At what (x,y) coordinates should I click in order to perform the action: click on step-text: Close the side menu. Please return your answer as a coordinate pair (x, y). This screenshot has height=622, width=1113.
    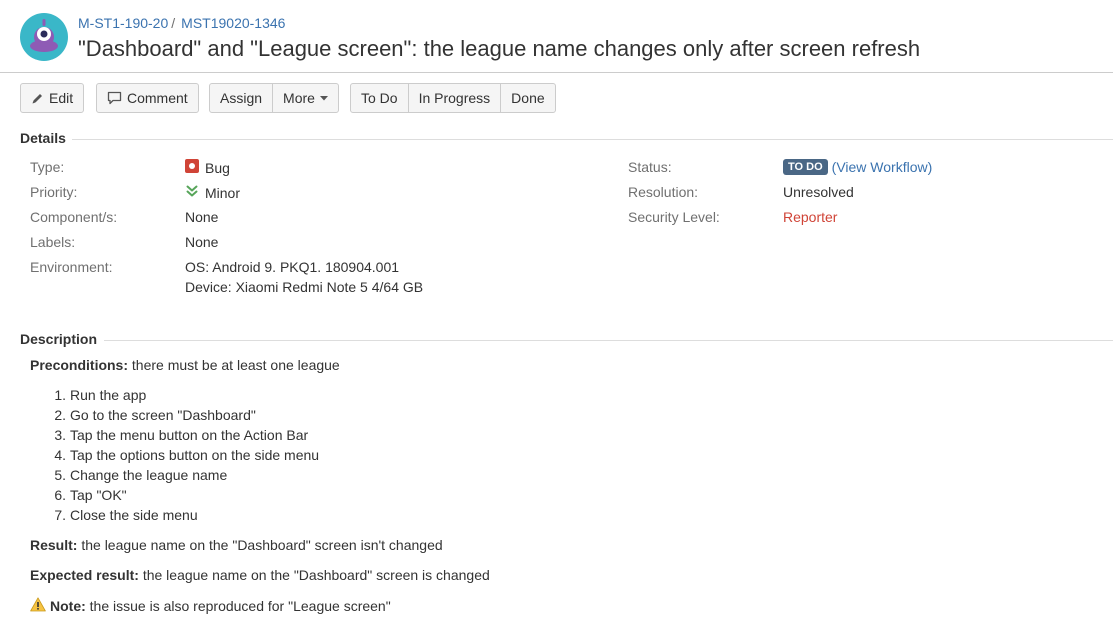
    Looking at the image, I should click on (134, 515).